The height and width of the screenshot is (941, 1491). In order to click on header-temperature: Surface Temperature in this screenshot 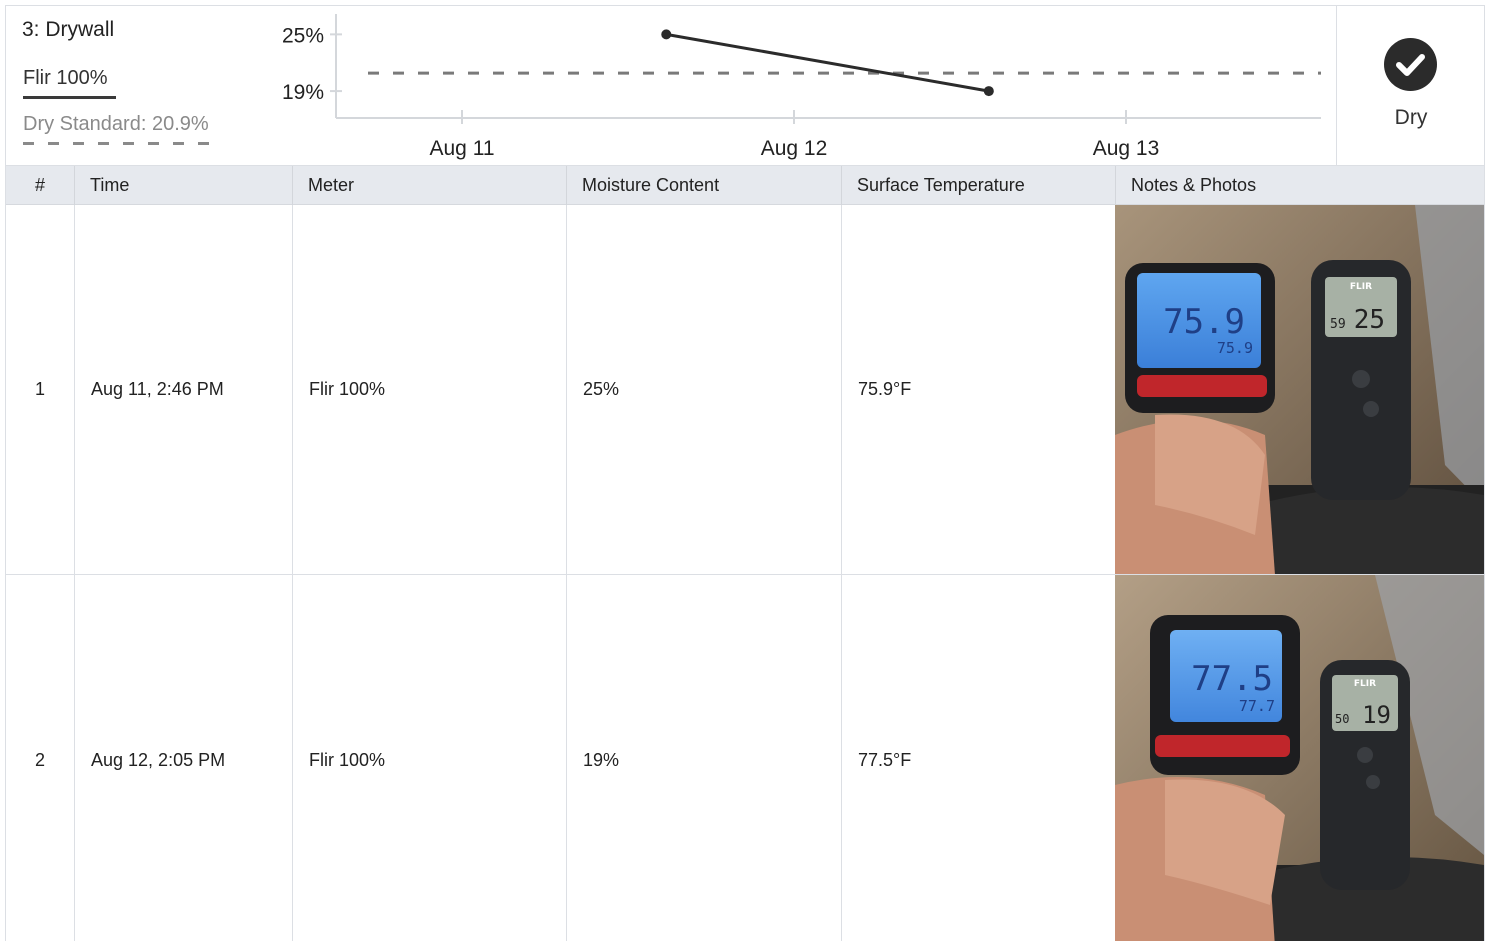, I will do `click(941, 185)`.